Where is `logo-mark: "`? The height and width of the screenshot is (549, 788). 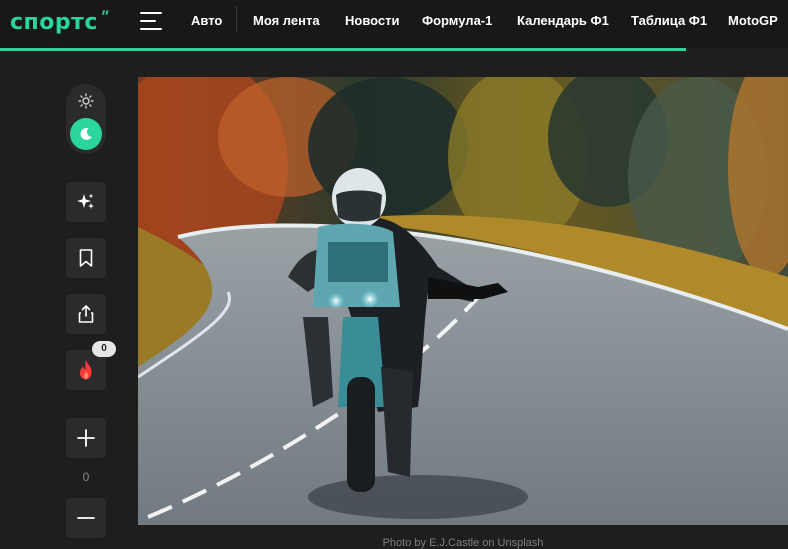 logo-mark: " is located at coordinates (104, 16).